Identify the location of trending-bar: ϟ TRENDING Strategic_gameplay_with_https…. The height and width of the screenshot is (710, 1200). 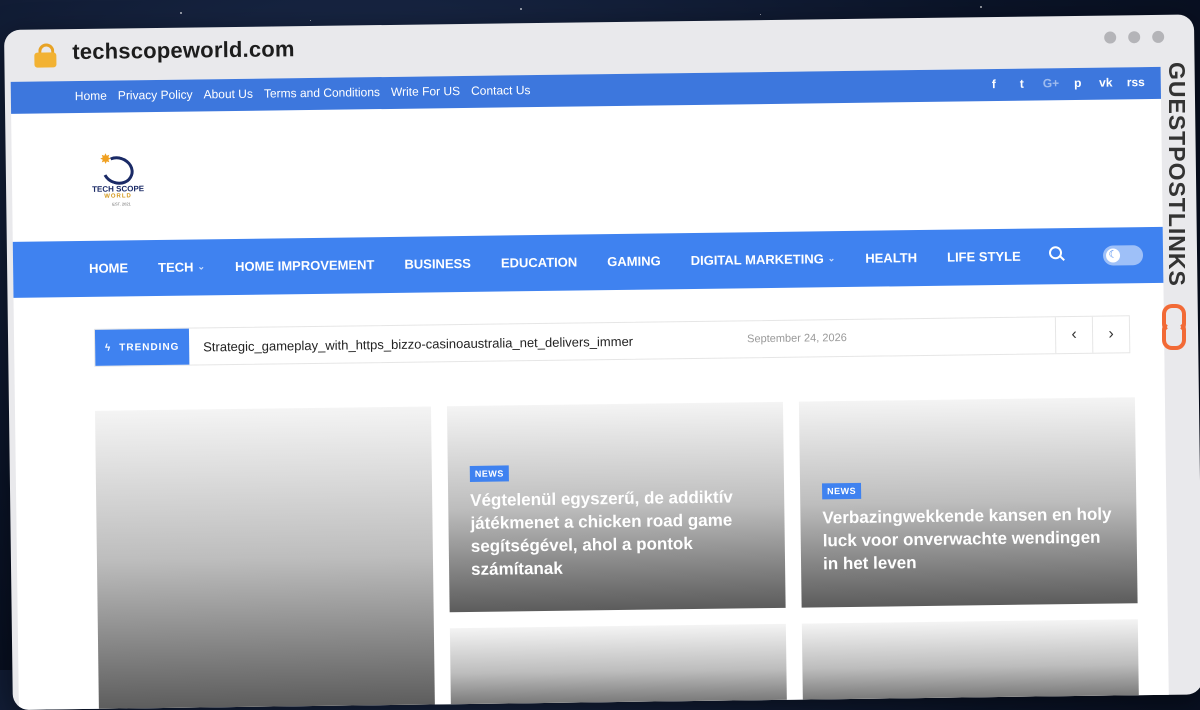
(612, 341).